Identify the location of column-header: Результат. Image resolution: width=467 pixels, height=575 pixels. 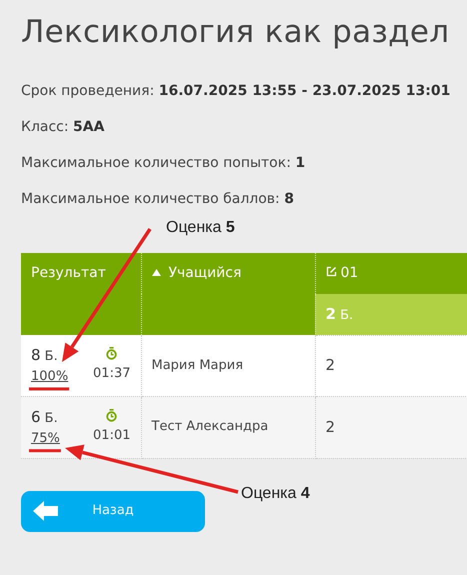
(81, 294).